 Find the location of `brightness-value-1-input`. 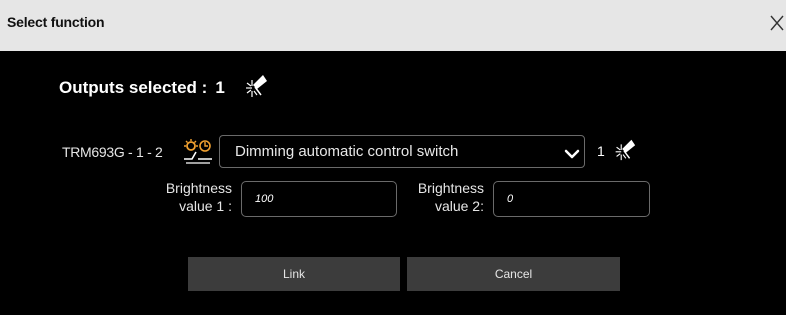

brightness-value-1-input is located at coordinates (319, 199).